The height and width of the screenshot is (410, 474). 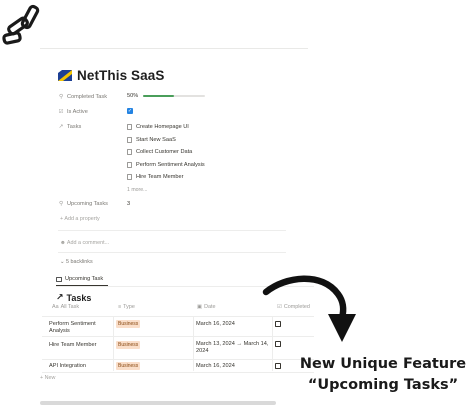 I want to click on chevron-down-icon: ⌄, so click(x=62, y=262).